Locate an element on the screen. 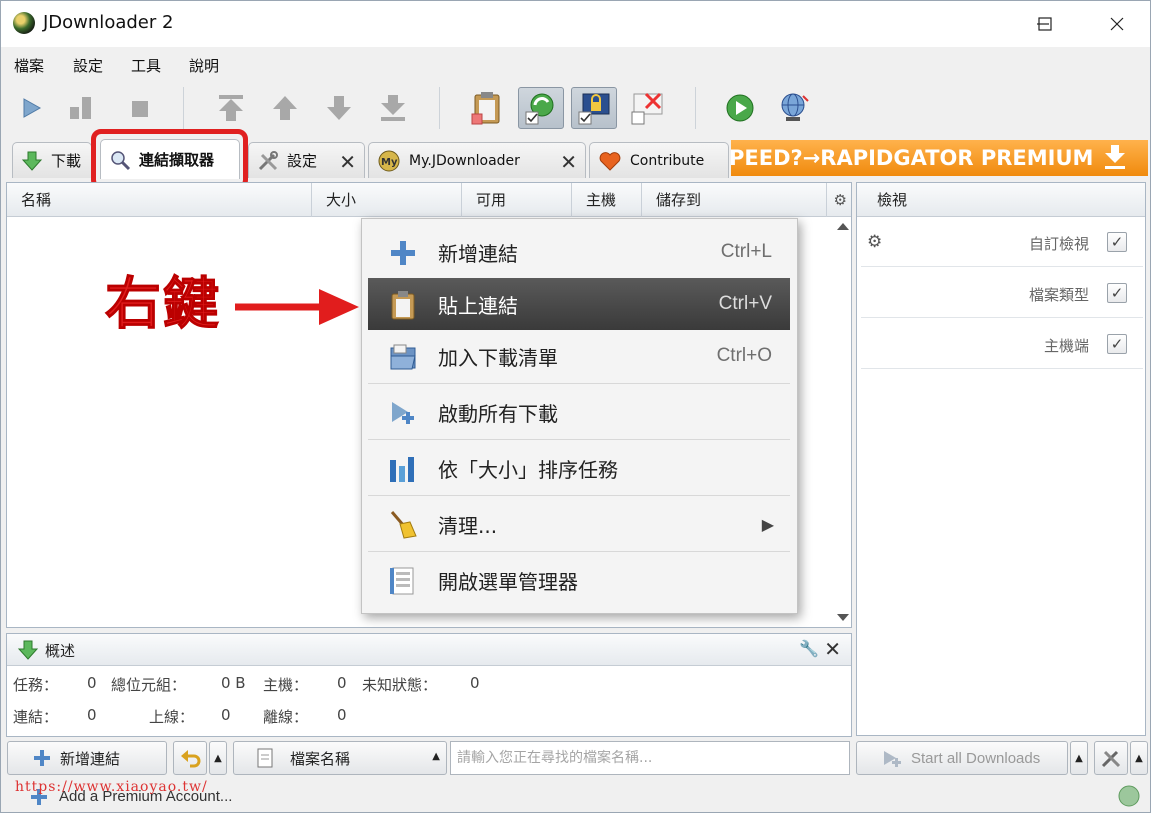  globe-icon is located at coordinates (795, 107).